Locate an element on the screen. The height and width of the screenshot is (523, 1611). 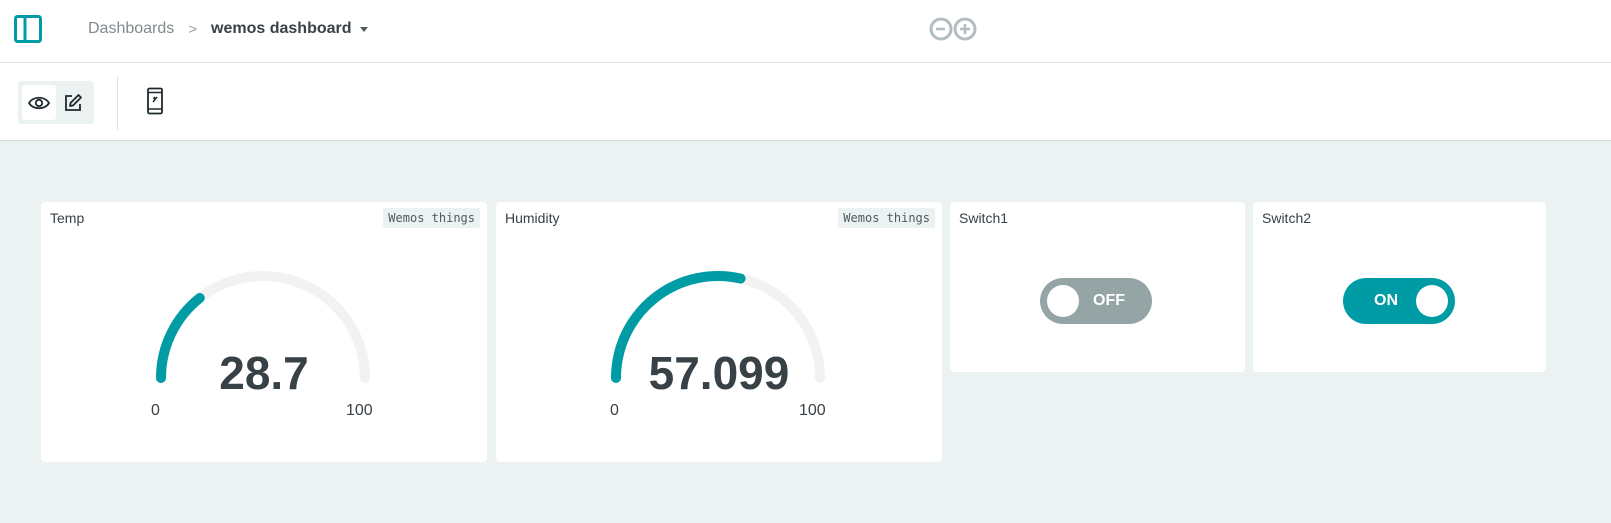
switch1-widget: Switch1 OFF is located at coordinates (1097, 287).